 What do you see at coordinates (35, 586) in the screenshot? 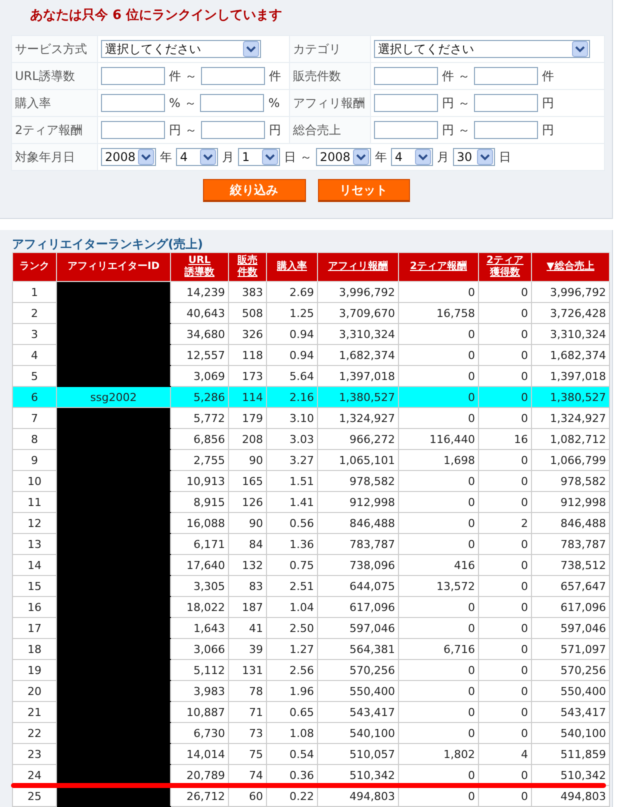
I see `rank-cell: 15` at bounding box center [35, 586].